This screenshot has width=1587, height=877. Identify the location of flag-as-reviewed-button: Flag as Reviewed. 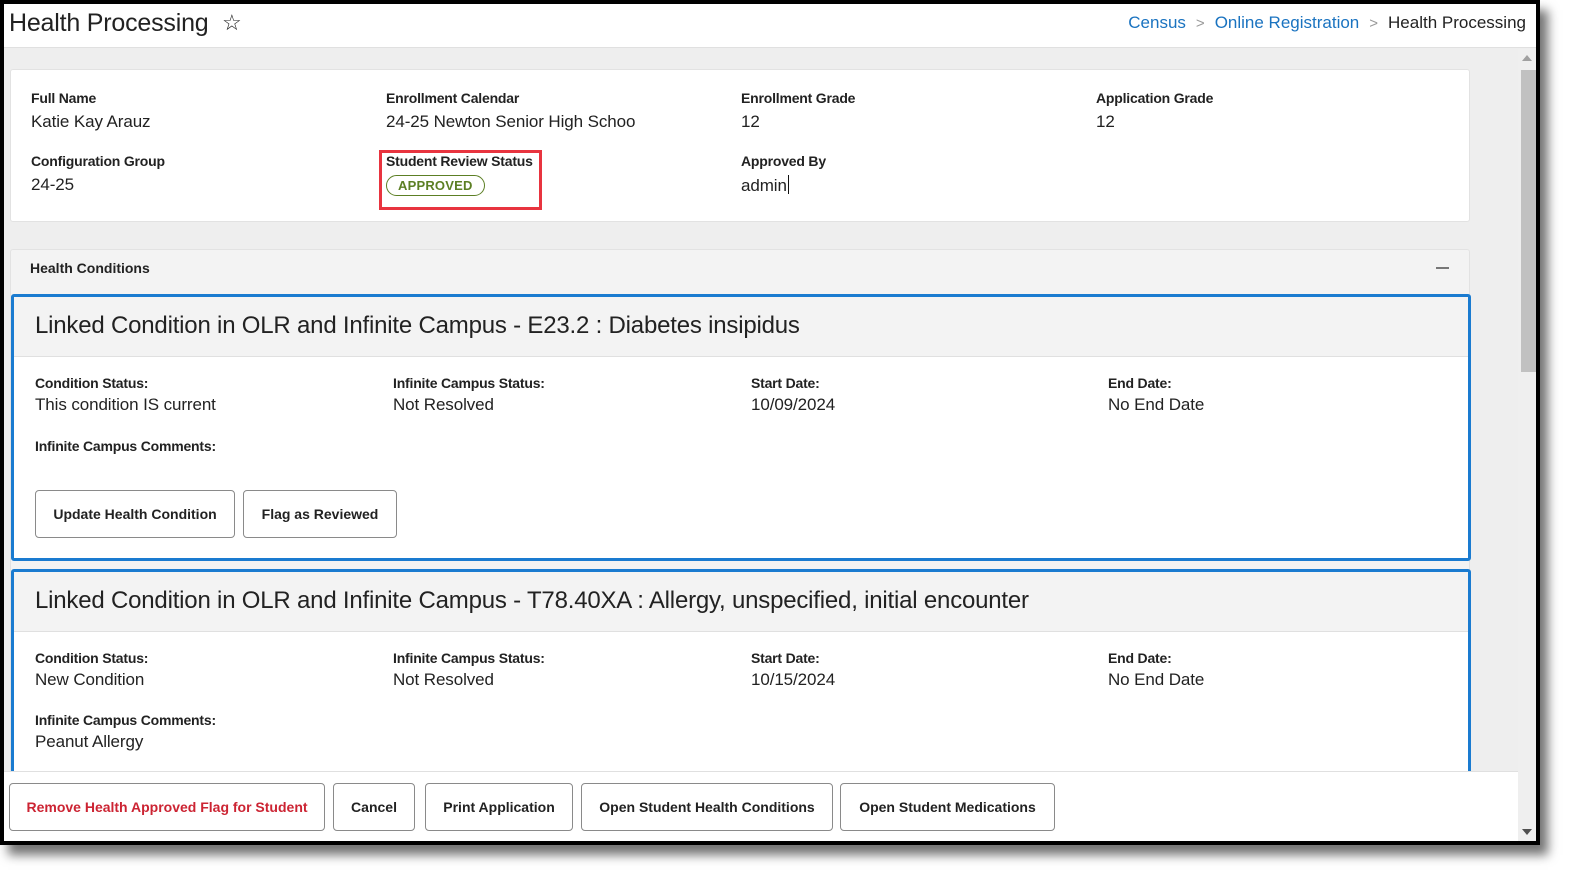
(320, 514).